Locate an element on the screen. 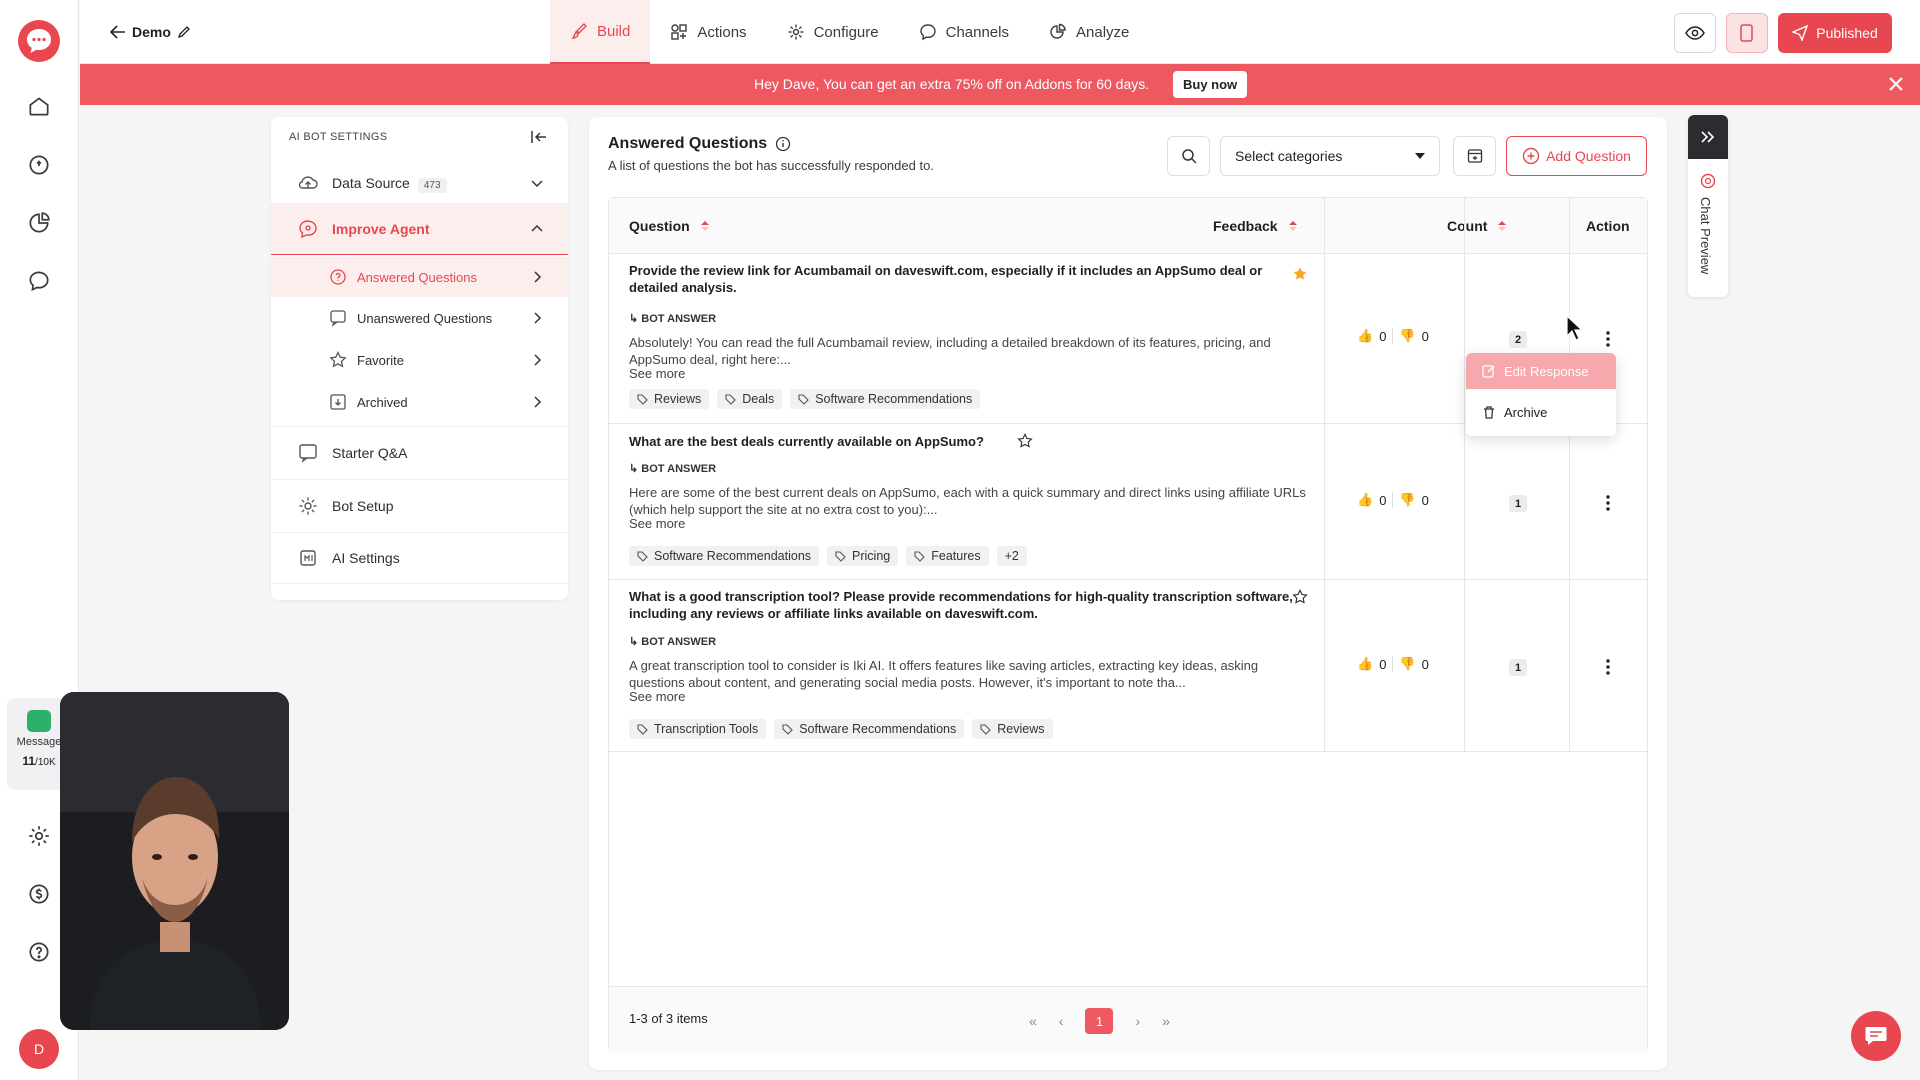 The image size is (1920, 1080). tab-actions: Actions is located at coordinates (708, 32).